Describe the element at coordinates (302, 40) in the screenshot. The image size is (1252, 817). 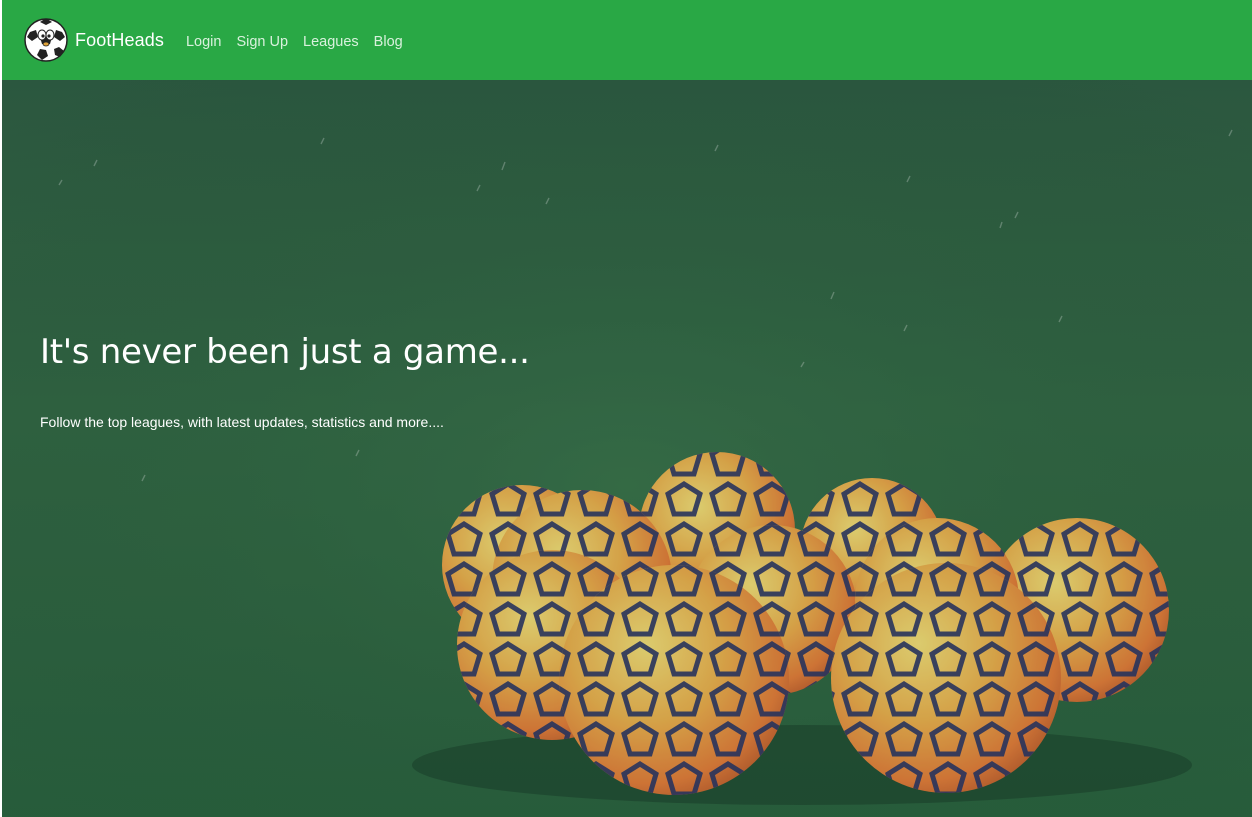
I see `nav-links: Login Sign Up Leagues Blog` at that location.